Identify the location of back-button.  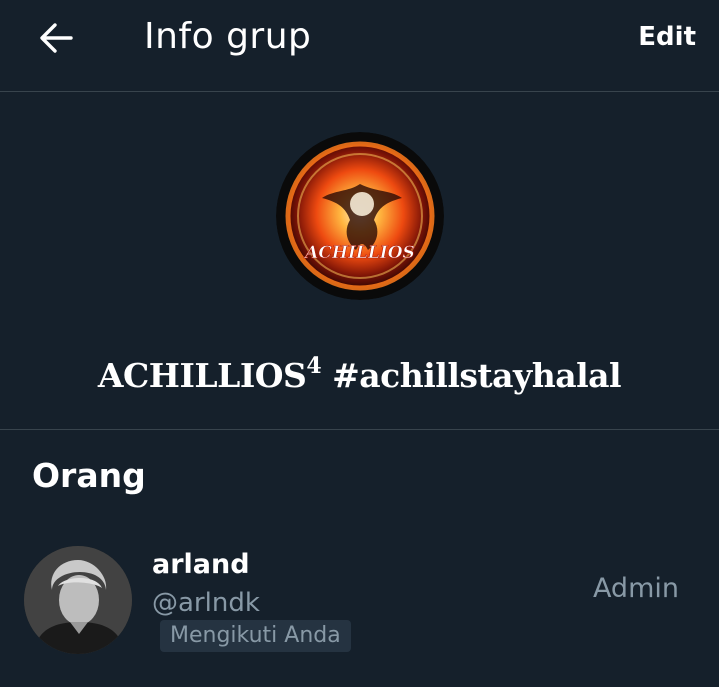
(56, 38).